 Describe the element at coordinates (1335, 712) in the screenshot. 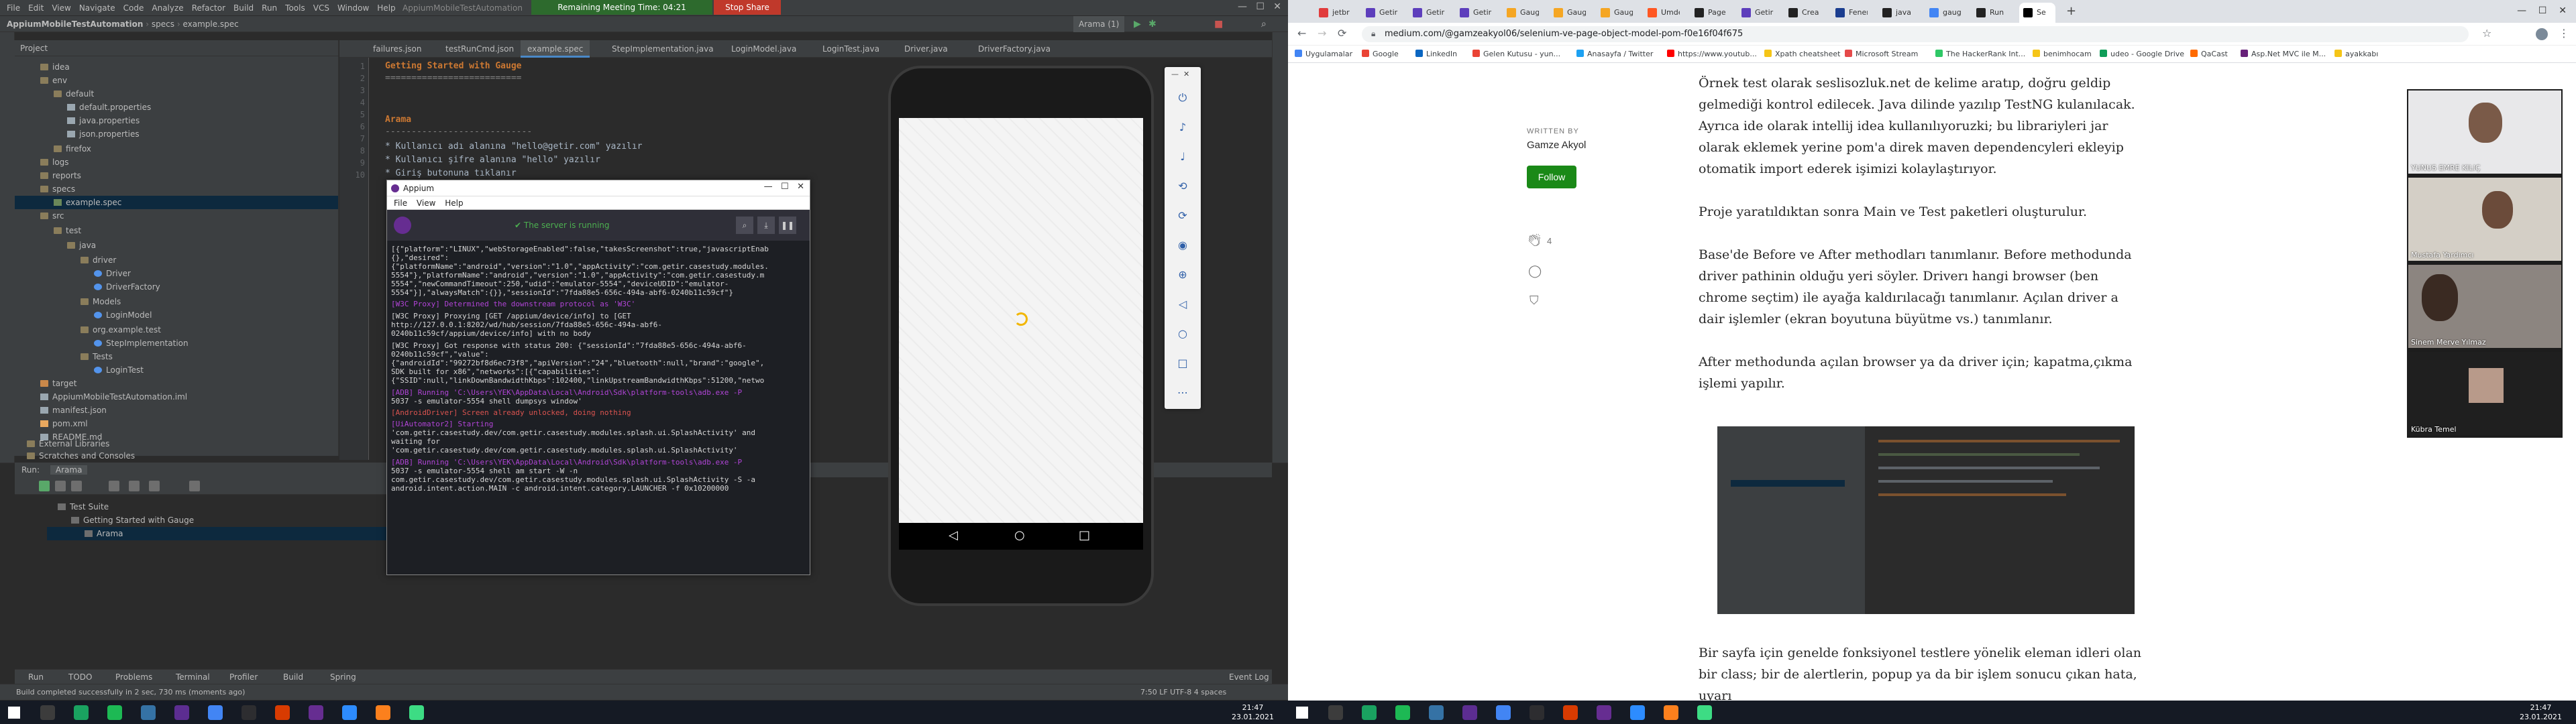

I see `search-icon` at that location.